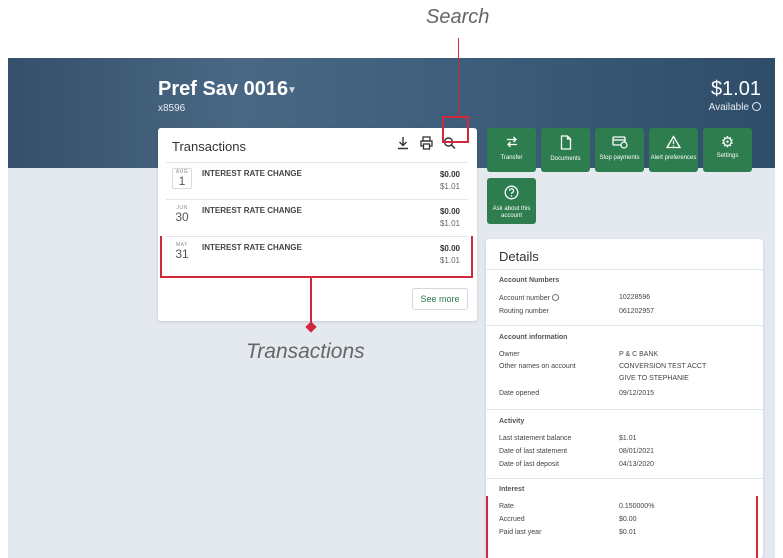  I want to click on alert-preferences-button: Alert preferences, so click(673, 150).